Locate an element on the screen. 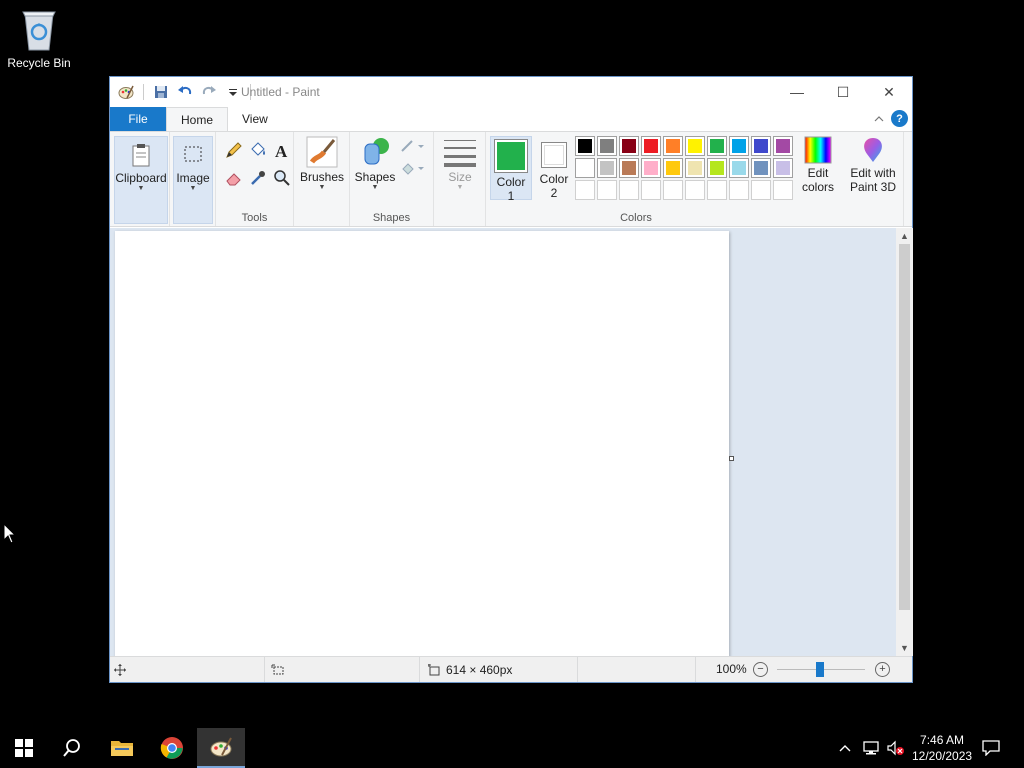 Image resolution: width=1024 pixels, height=768 pixels. clipboard-button: Clipboard ▼ is located at coordinates (141, 180).